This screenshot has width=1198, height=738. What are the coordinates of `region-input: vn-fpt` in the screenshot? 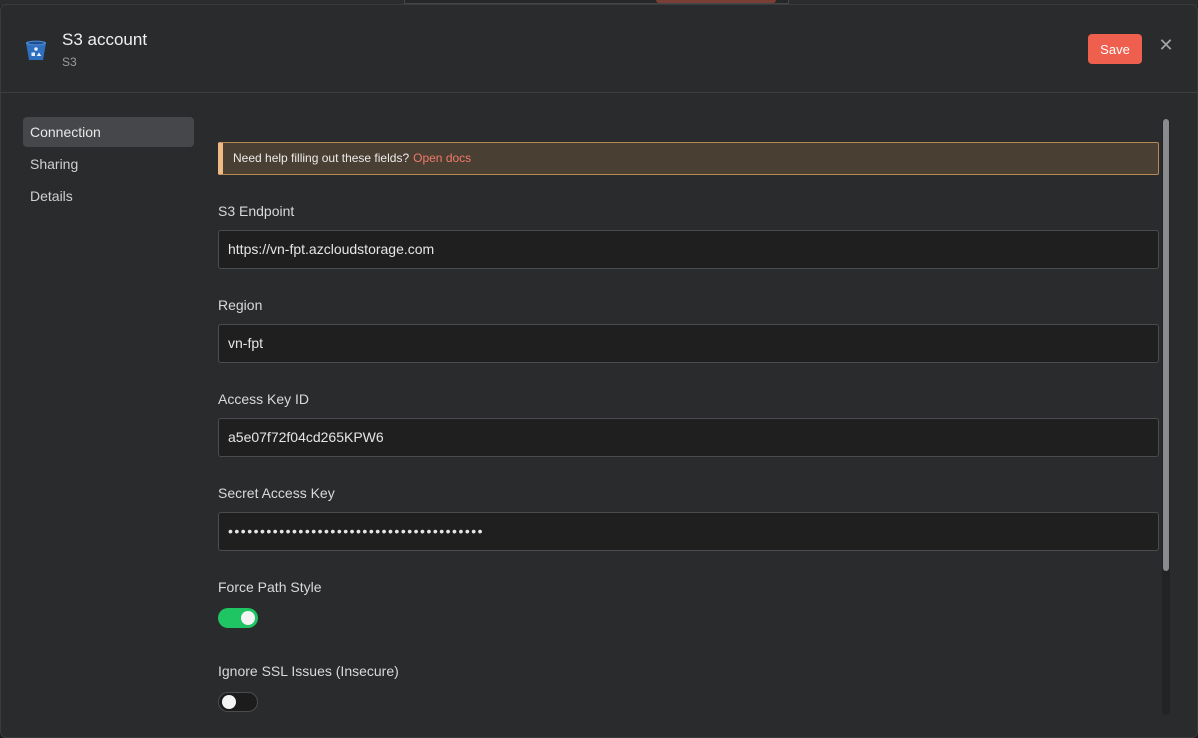 It's located at (688, 343).